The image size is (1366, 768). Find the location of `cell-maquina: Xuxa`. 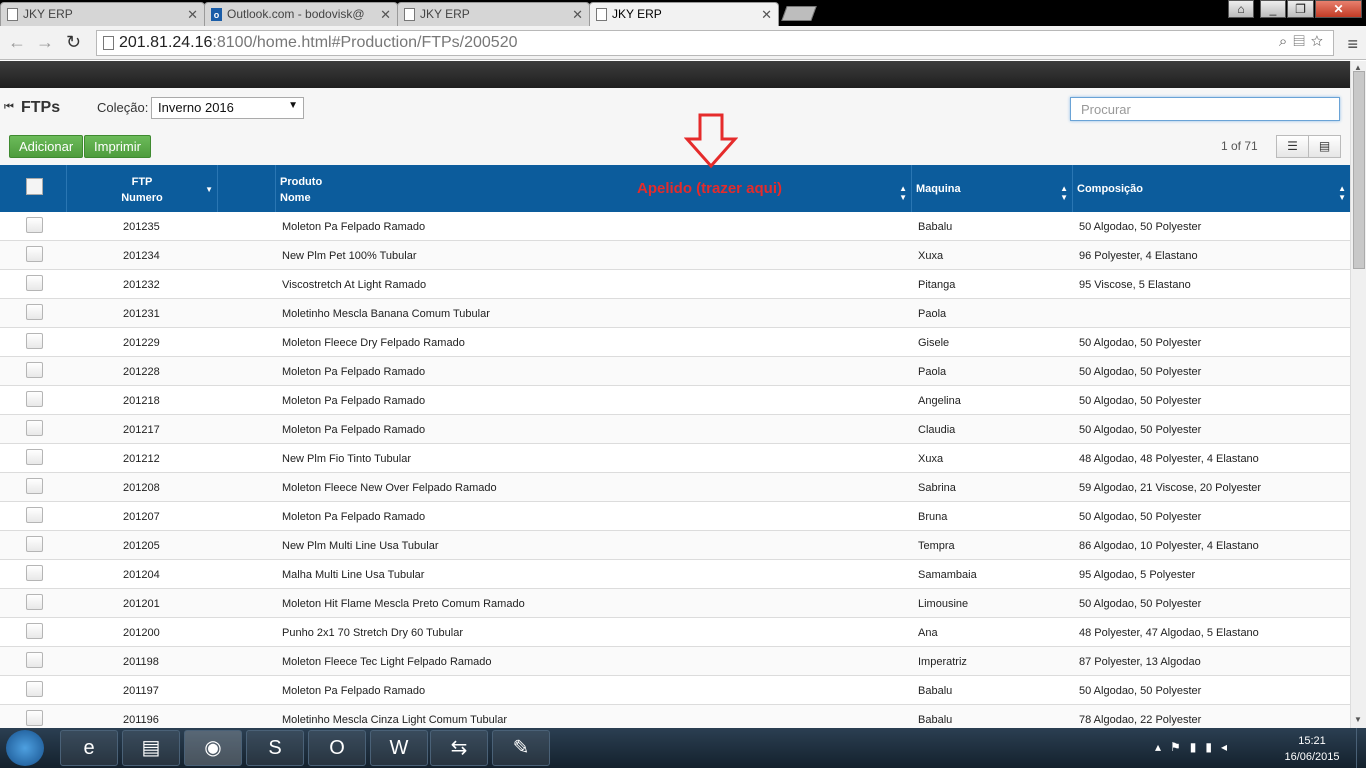

cell-maquina: Xuxa is located at coordinates (931, 459).